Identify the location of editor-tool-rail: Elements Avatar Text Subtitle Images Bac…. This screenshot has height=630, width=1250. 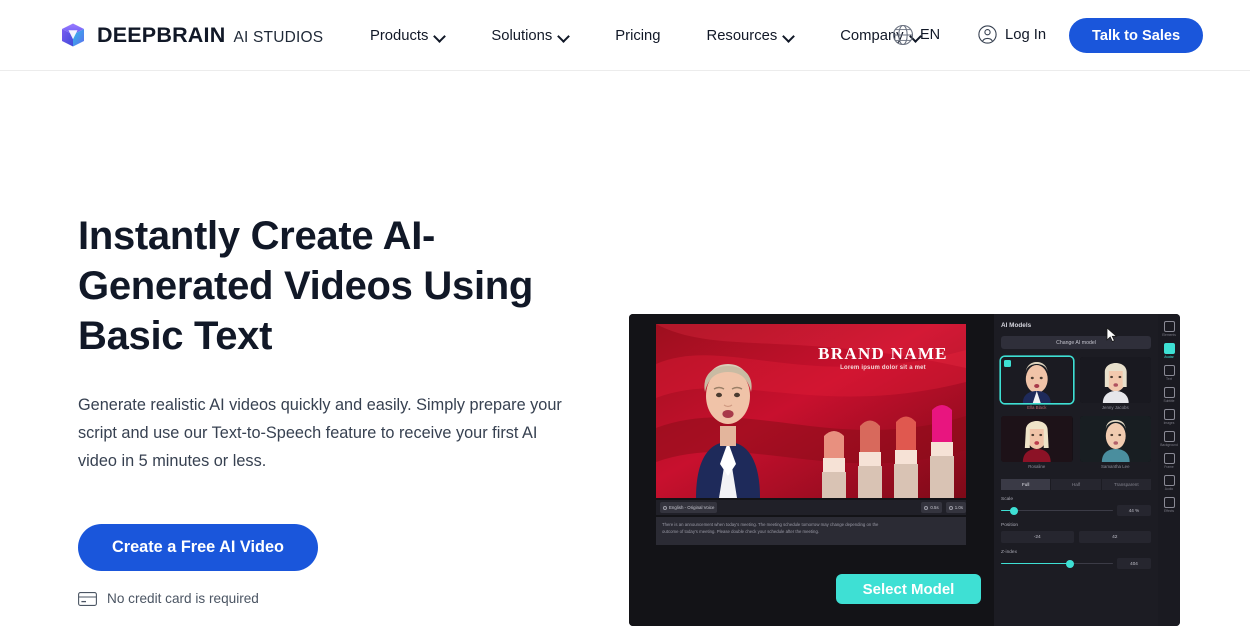
(1169, 470).